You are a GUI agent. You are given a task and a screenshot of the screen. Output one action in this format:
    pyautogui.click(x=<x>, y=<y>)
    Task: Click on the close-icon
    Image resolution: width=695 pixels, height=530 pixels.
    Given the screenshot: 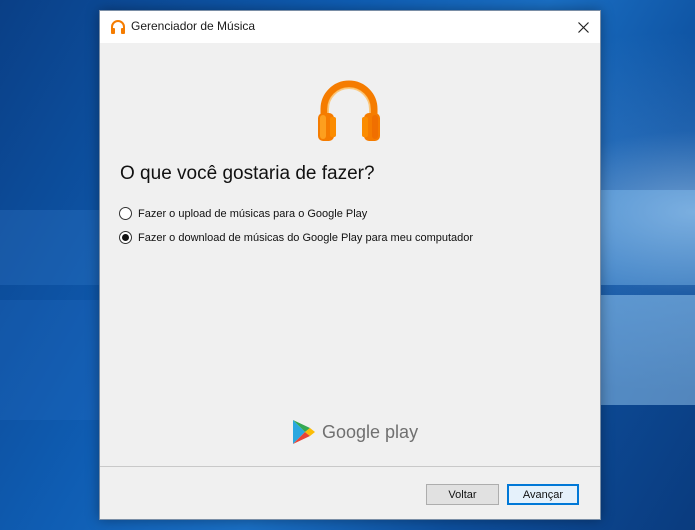 What is the action you would take?
    pyautogui.click(x=583, y=27)
    